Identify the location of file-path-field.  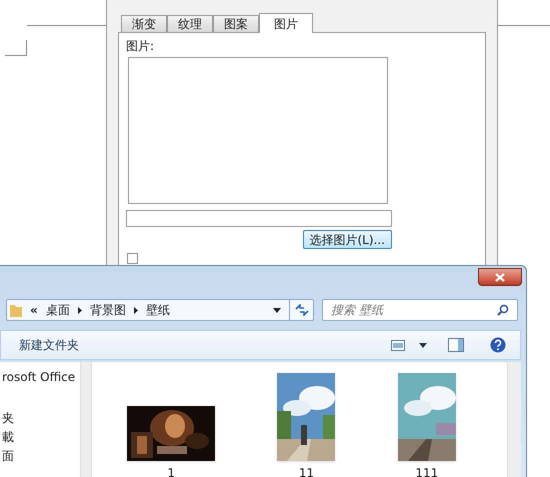
(259, 218).